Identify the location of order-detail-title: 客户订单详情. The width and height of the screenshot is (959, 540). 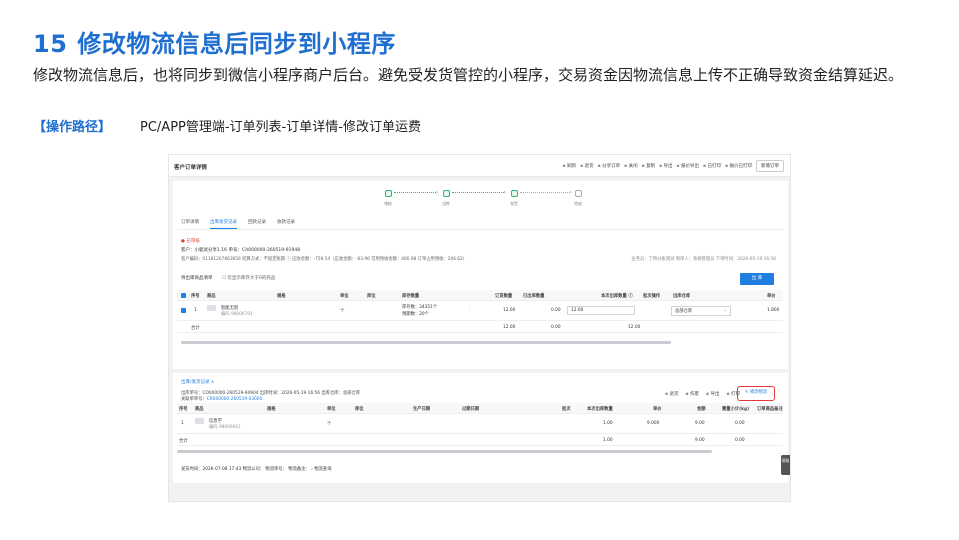
(191, 168).